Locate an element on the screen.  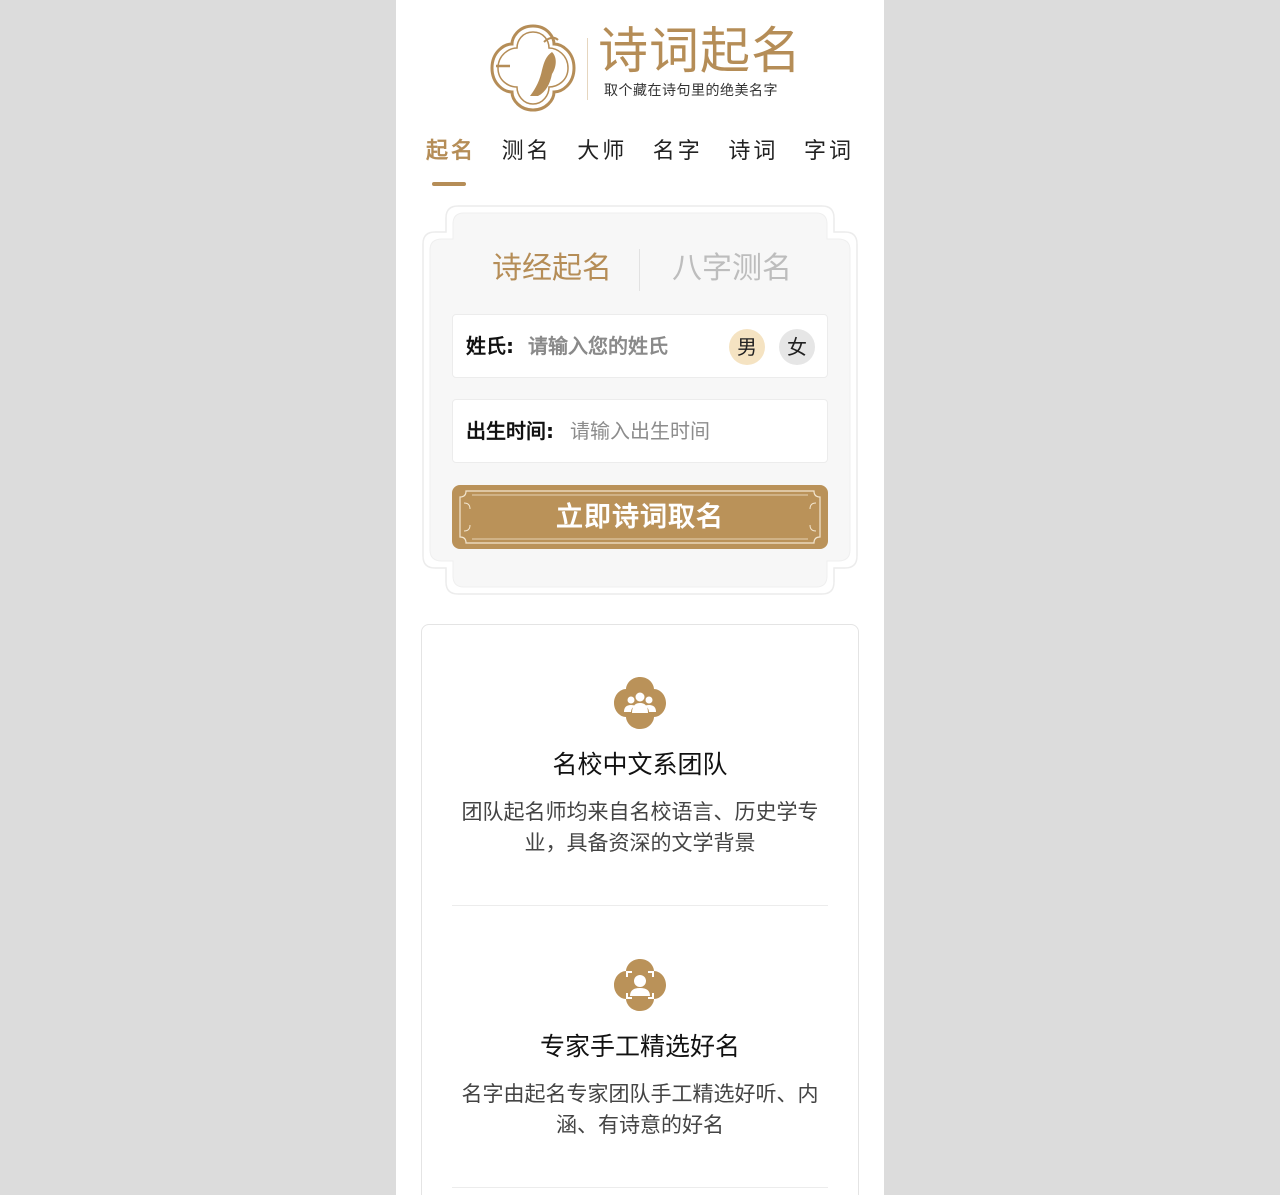
birth-field-row: 出生时间: is located at coordinates (640, 431).